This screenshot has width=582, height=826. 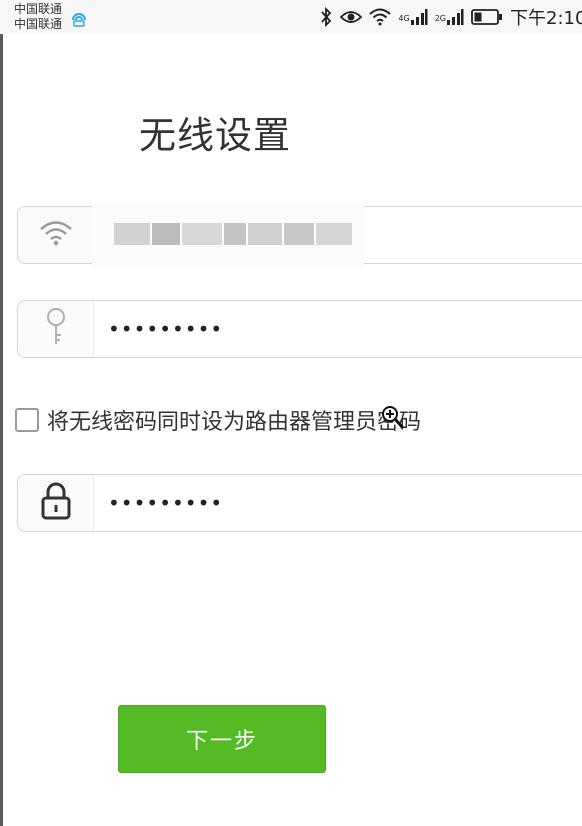 I want to click on key-icon, so click(x=56, y=329).